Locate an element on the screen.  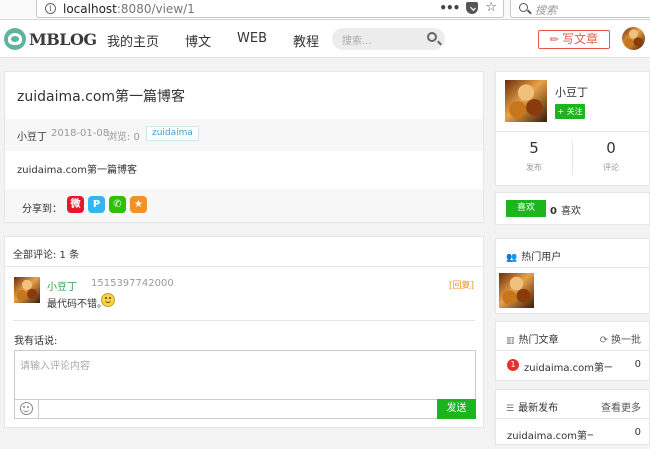
nav-item-tutorials: 教程 is located at coordinates (306, 40).